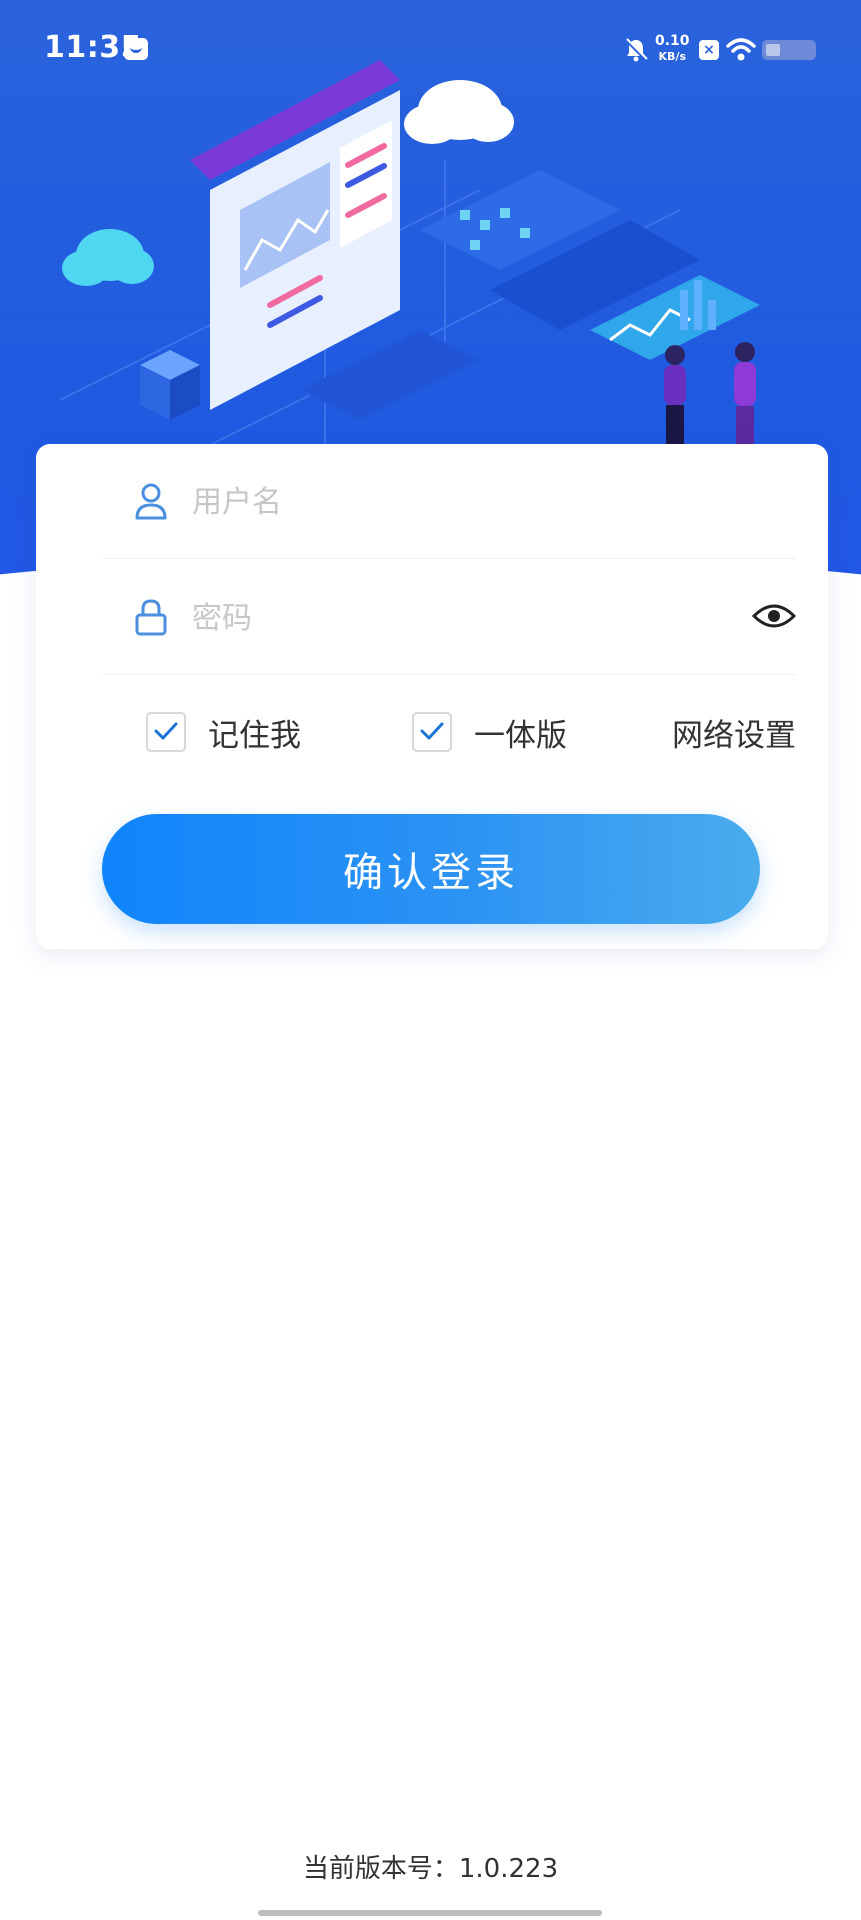  Describe the element at coordinates (430, 1913) in the screenshot. I see `home-indicator` at that location.